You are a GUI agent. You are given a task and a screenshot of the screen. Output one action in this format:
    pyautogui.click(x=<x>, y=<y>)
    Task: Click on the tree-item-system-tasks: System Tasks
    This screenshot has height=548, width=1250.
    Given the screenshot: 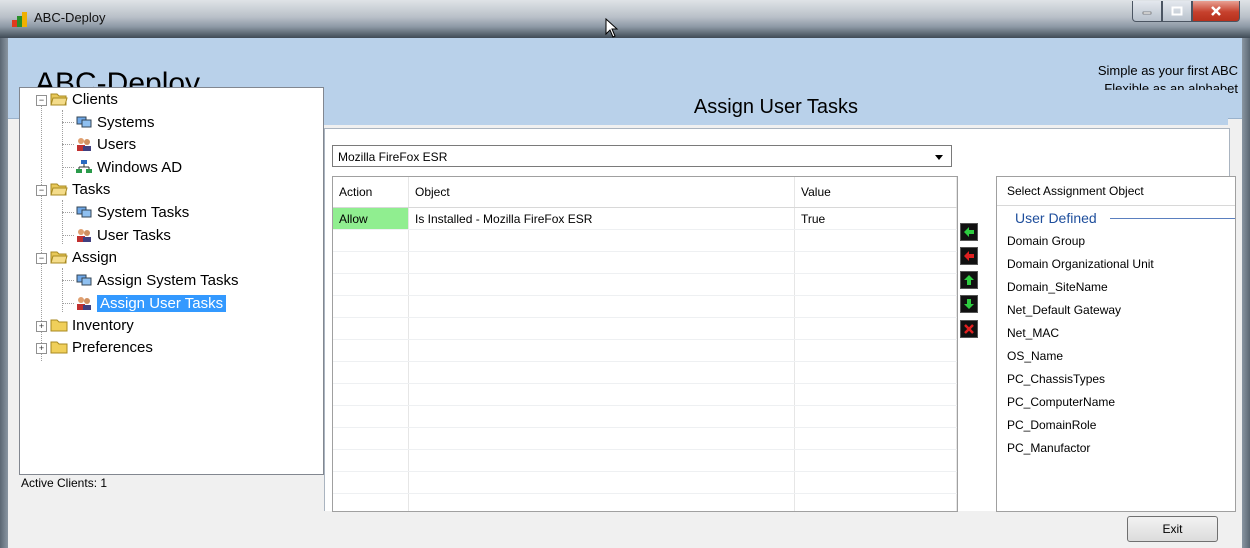 What is the action you would take?
    pyautogui.click(x=132, y=212)
    